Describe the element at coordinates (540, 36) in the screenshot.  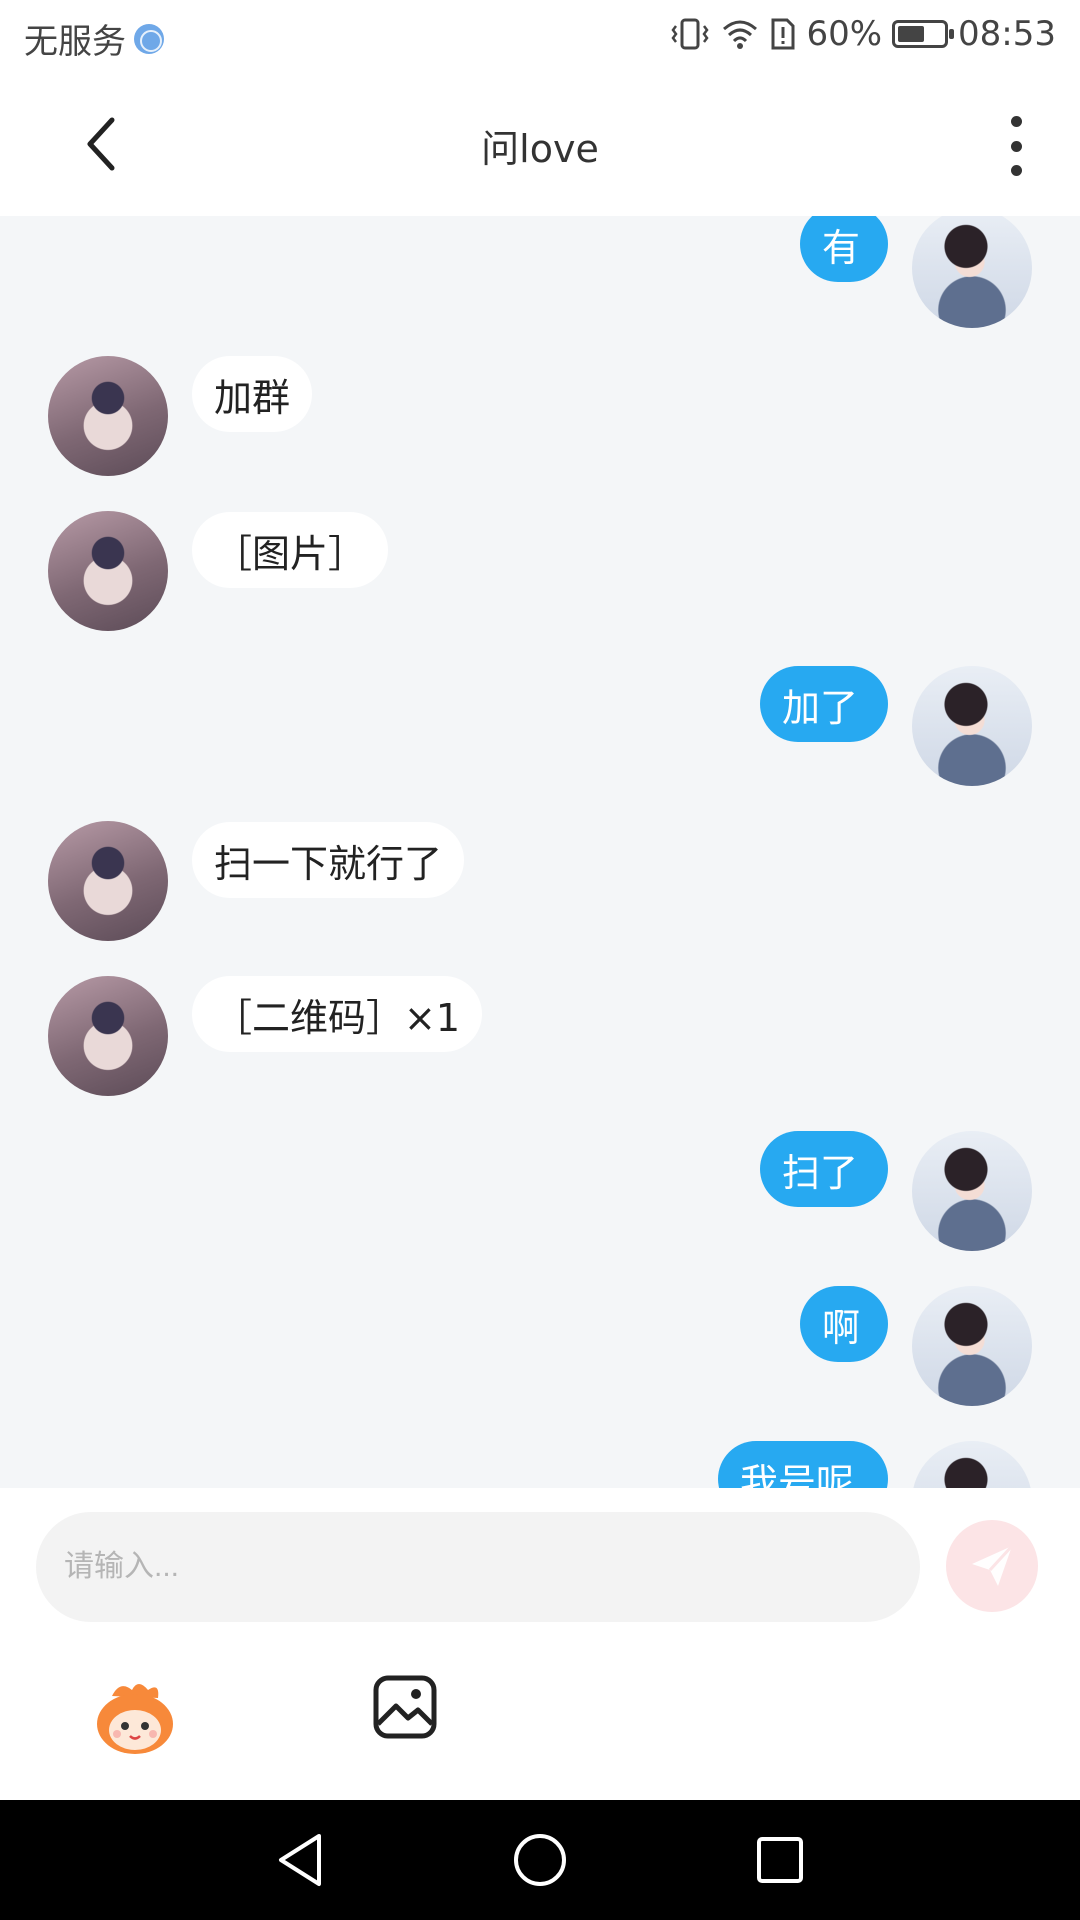
I see `status-bar: 无服务 60% 08:53` at that location.